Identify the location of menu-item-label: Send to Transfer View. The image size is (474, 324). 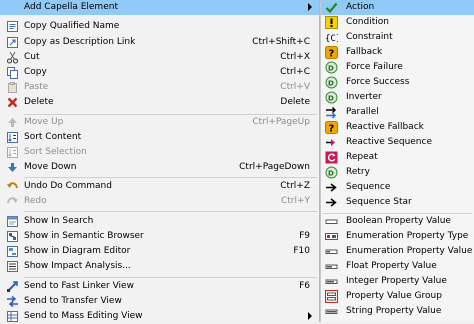
(73, 301).